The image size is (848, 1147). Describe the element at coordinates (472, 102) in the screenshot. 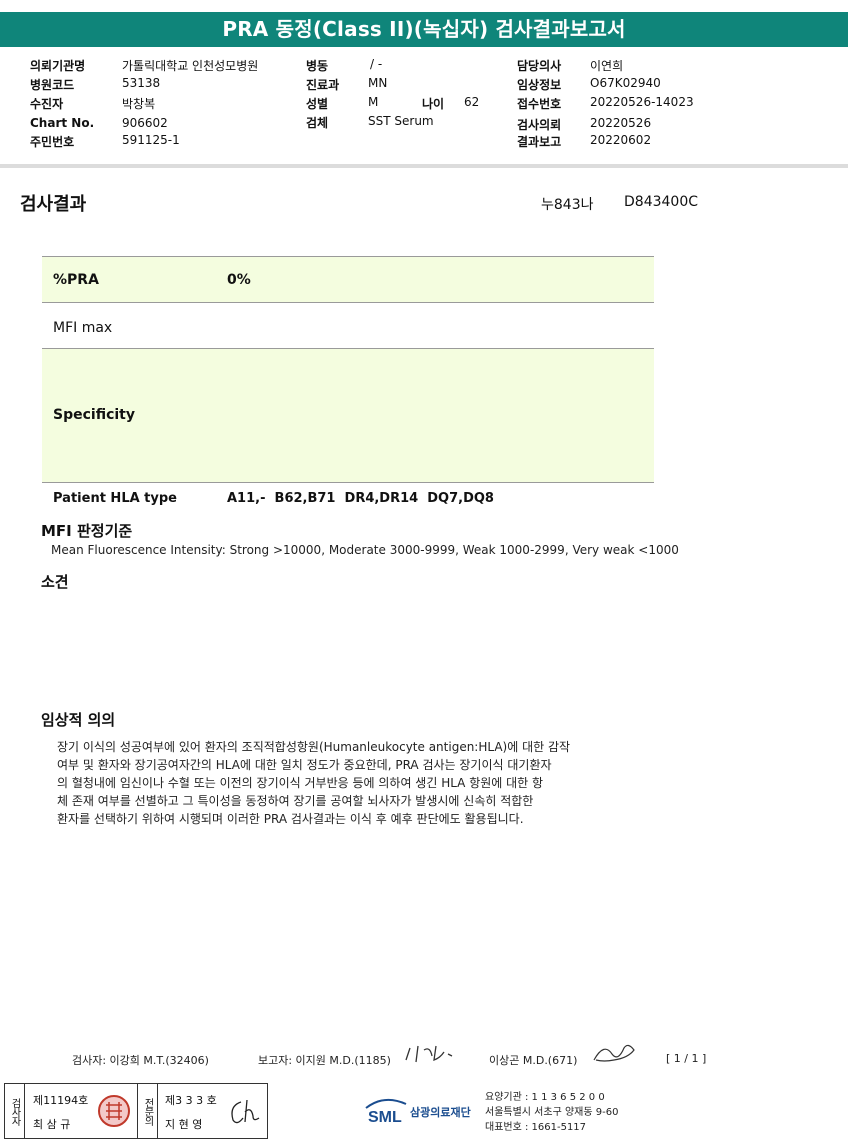

I see `field-value: 62` at that location.